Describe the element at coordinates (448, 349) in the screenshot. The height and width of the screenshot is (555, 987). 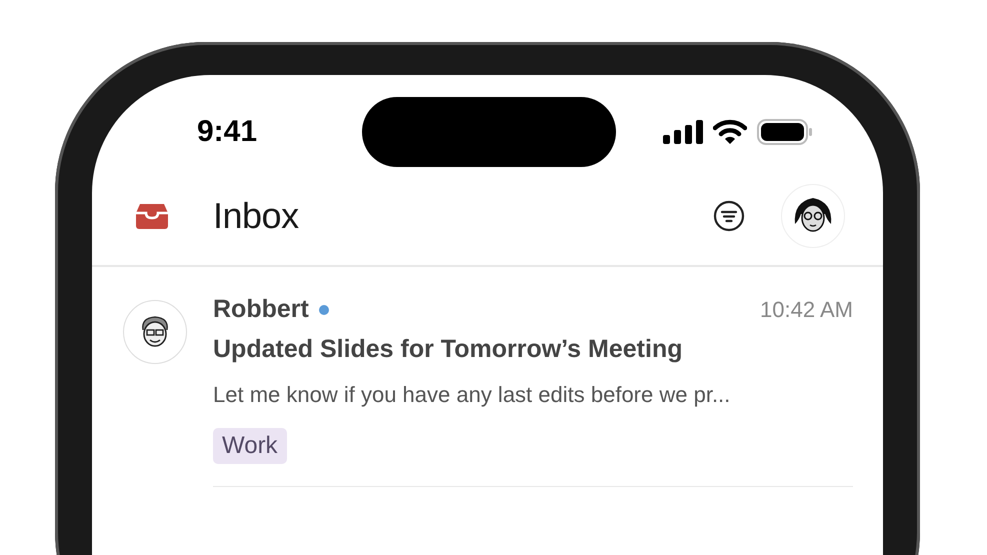
I see `email-subject: Updated Slides for Tomorrow’s Meeting` at that location.